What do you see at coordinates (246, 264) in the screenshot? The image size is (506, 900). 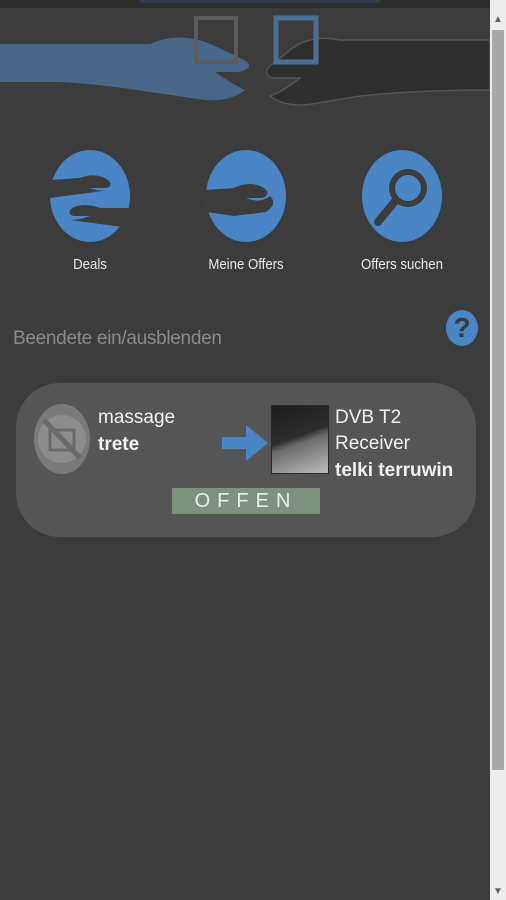 I see `nav-my-offers-label: Meine Offers` at bounding box center [246, 264].